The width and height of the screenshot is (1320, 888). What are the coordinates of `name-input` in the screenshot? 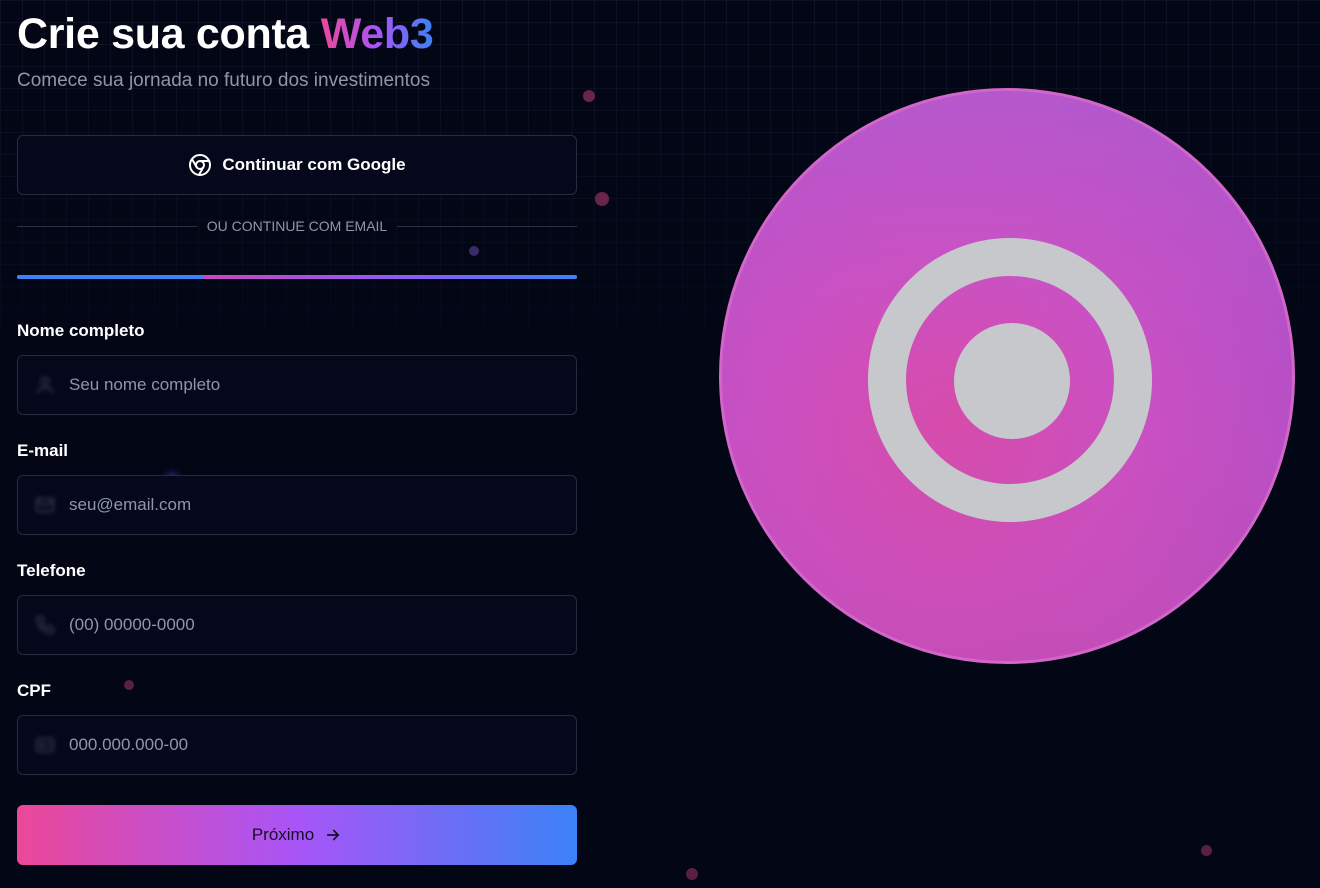 It's located at (304, 385).